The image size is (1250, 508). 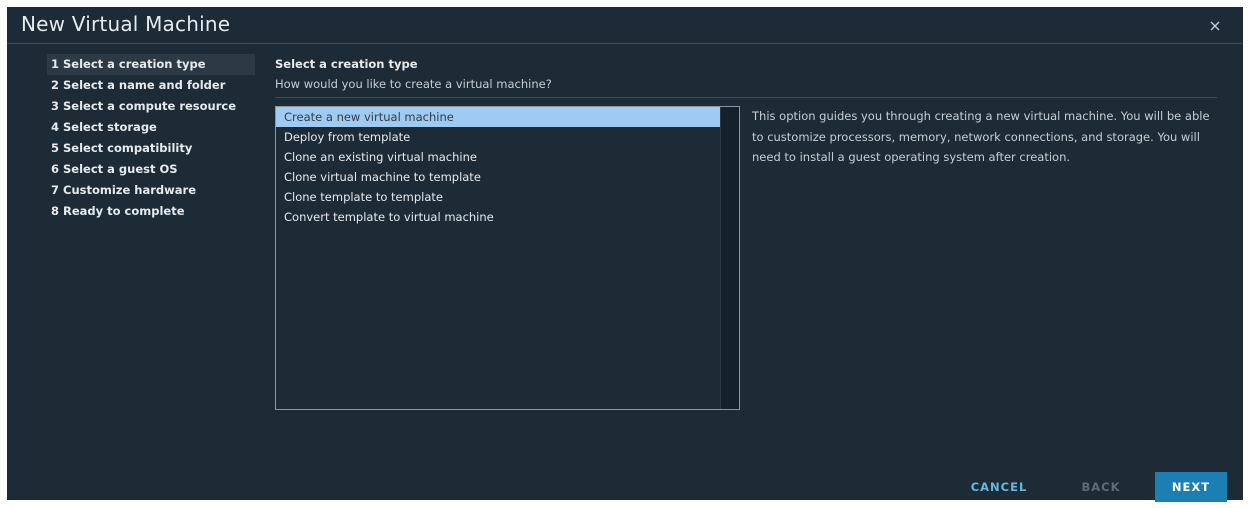 I want to click on step-customize-hardware: 7 Customize hardware, so click(x=151, y=190).